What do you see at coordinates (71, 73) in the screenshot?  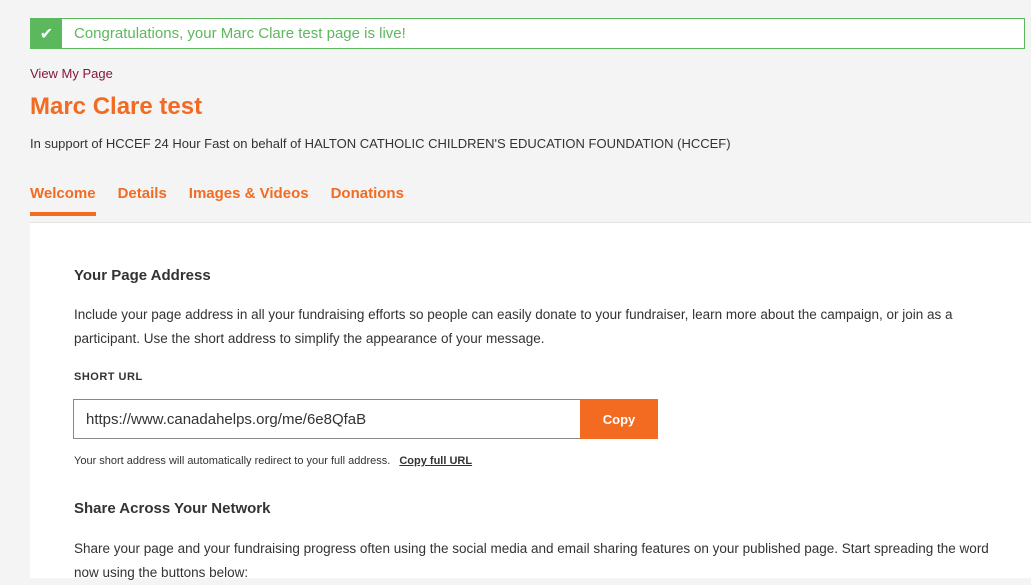 I see `view-my-page-link: View My Page` at bounding box center [71, 73].